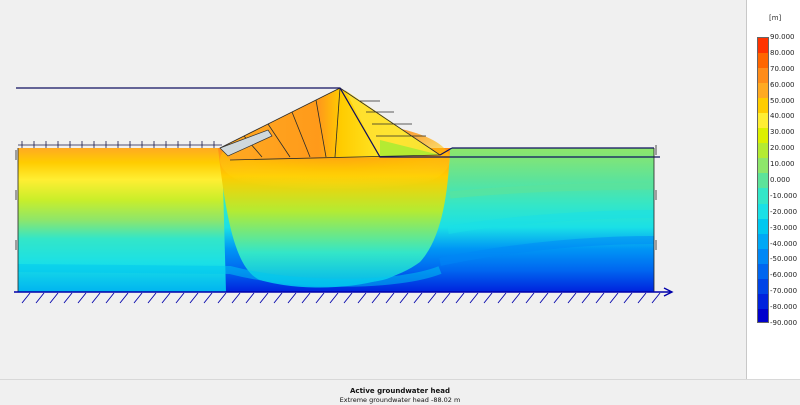  Describe the element at coordinates (400, 400) in the screenshot. I see `caption-subtitle: Extreme groundwater head -88.02 m` at that location.